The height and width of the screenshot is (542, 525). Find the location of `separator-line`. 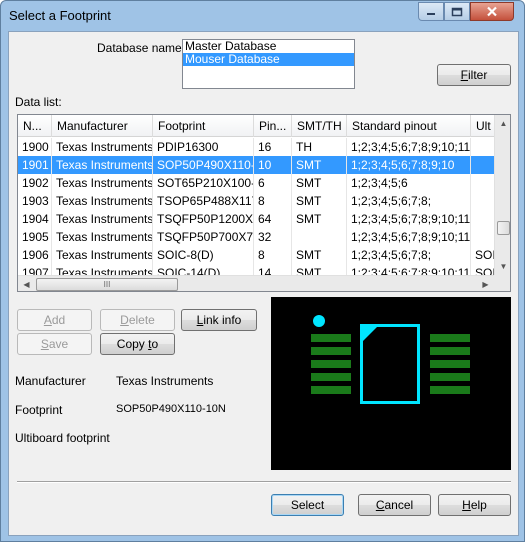

separator-line is located at coordinates (264, 482).